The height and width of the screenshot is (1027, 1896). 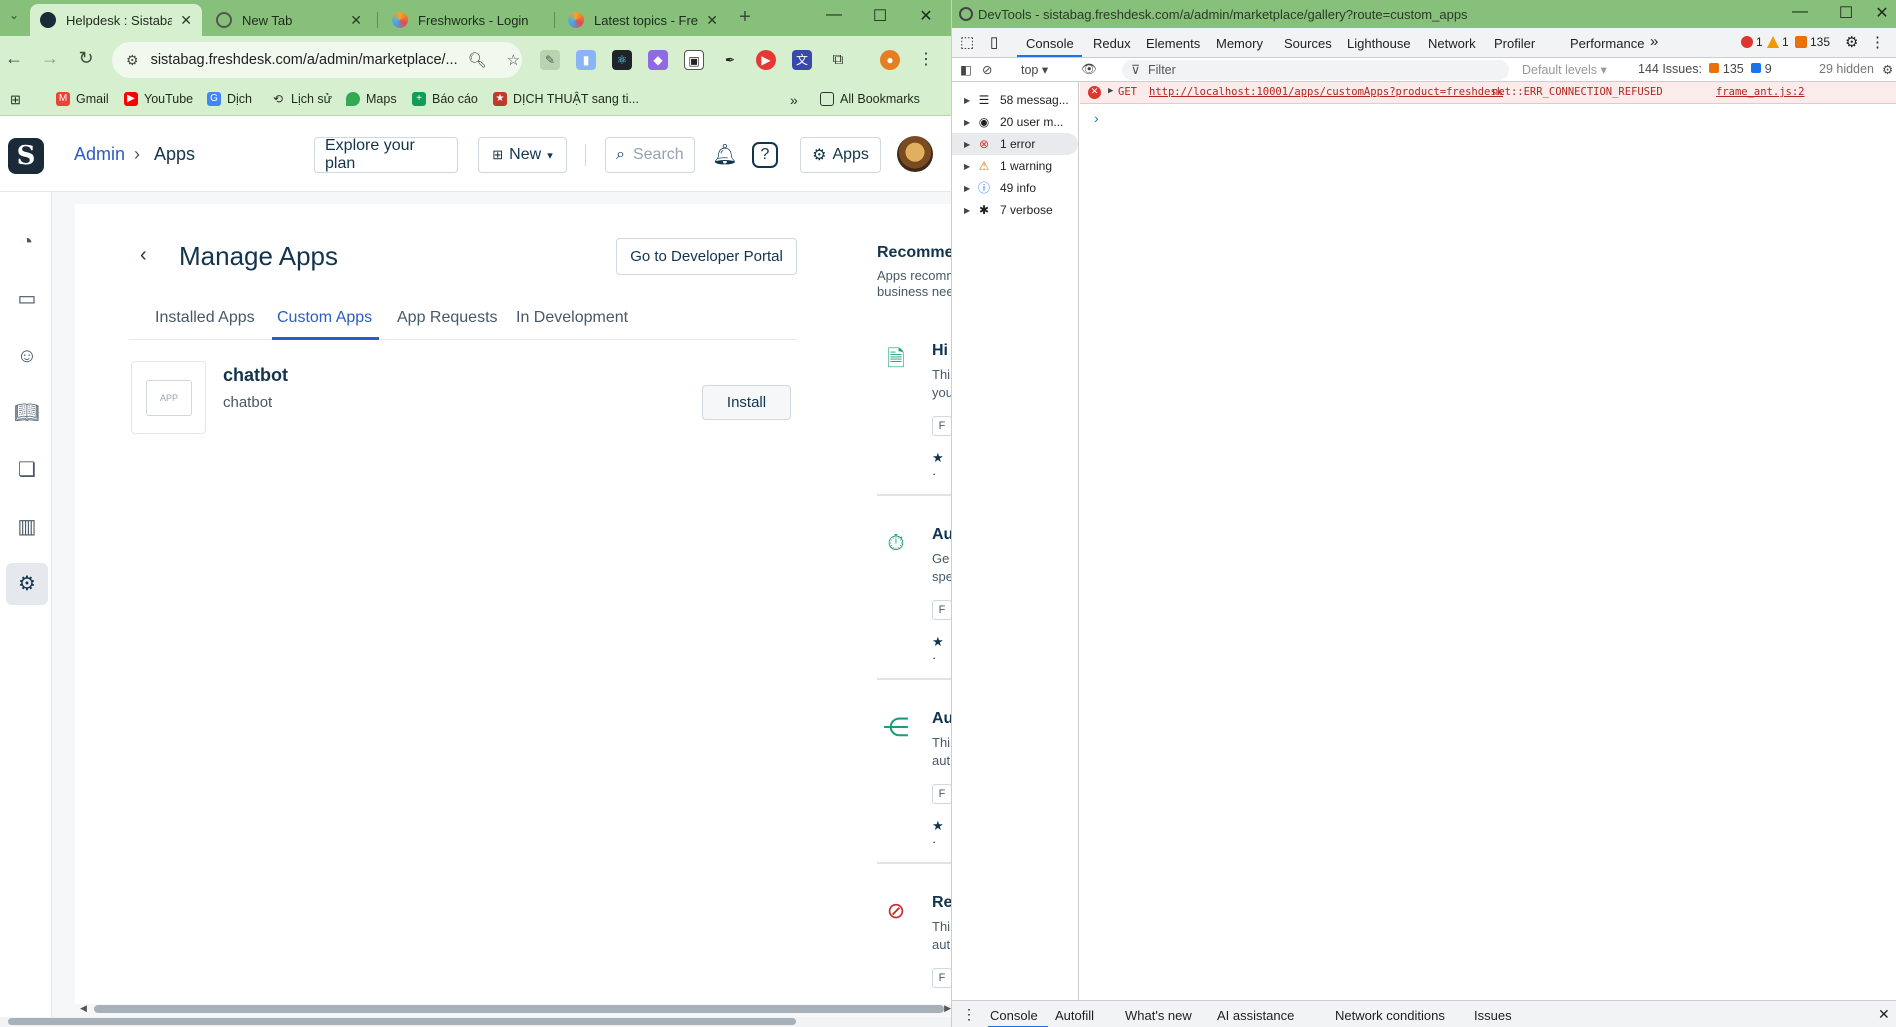 I want to click on page-horizontal-scrollbar, so click(x=475, y=1022).